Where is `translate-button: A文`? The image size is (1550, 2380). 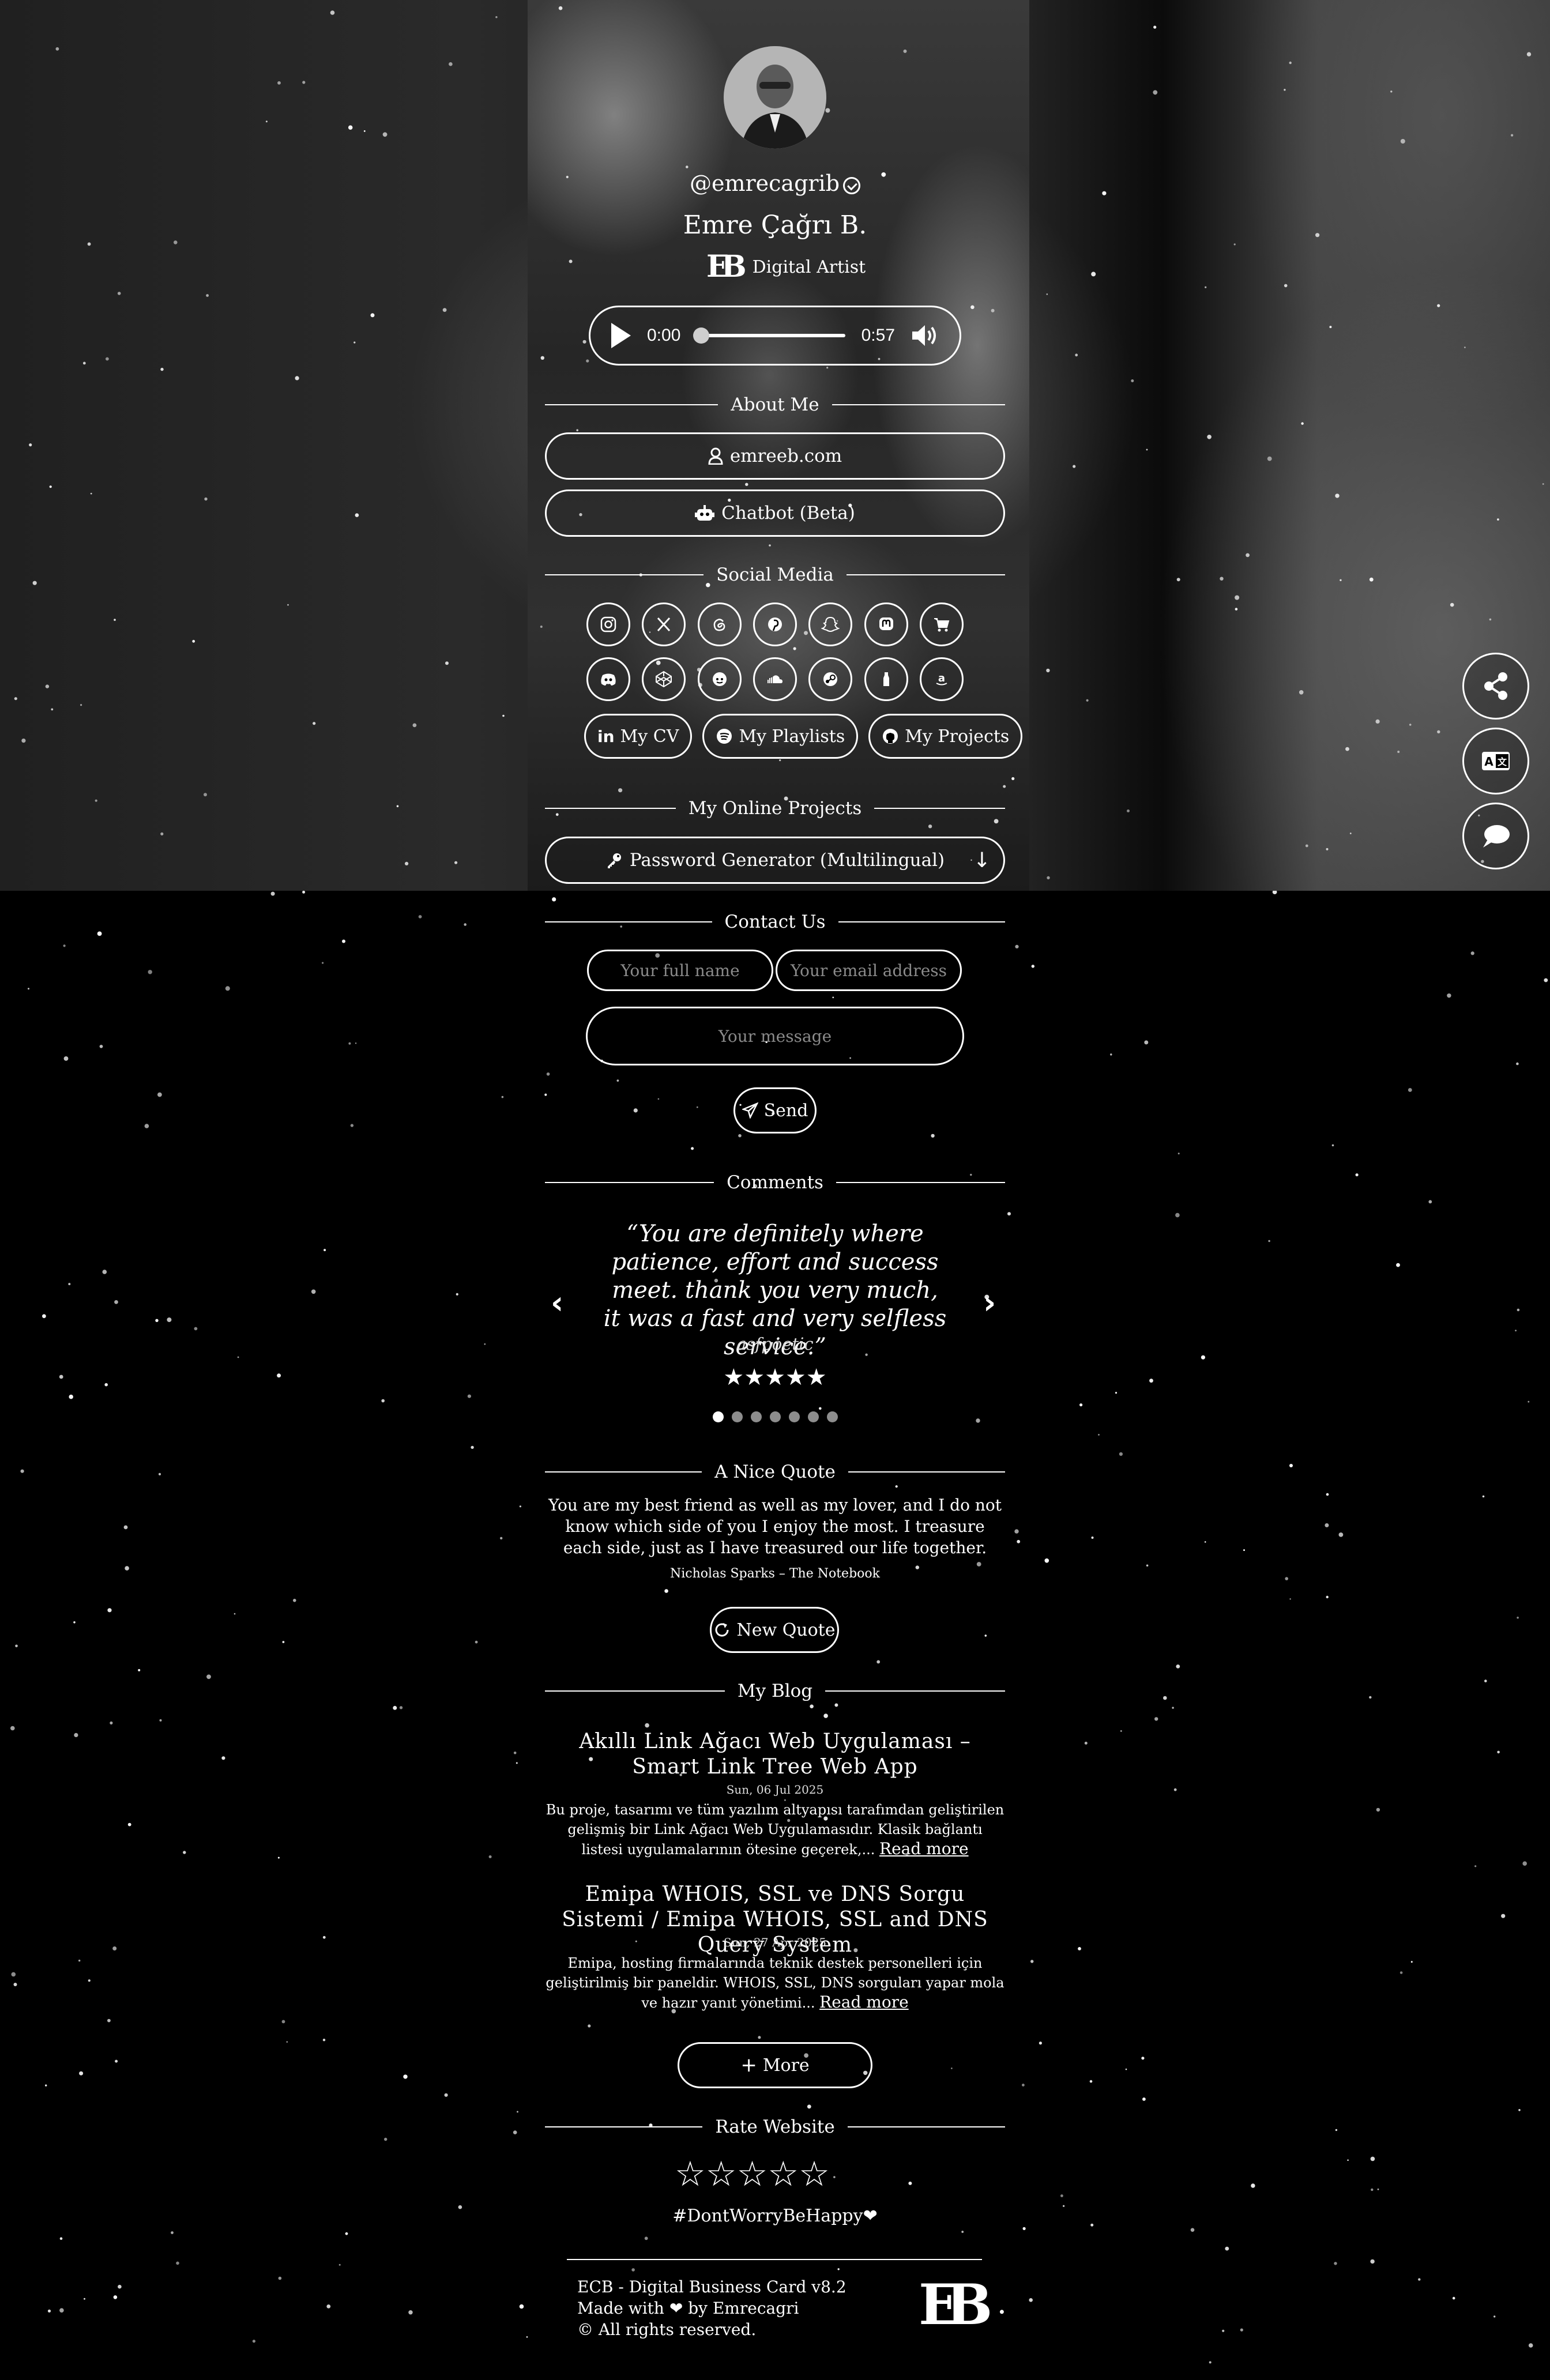
translate-button: A文 is located at coordinates (1495, 761).